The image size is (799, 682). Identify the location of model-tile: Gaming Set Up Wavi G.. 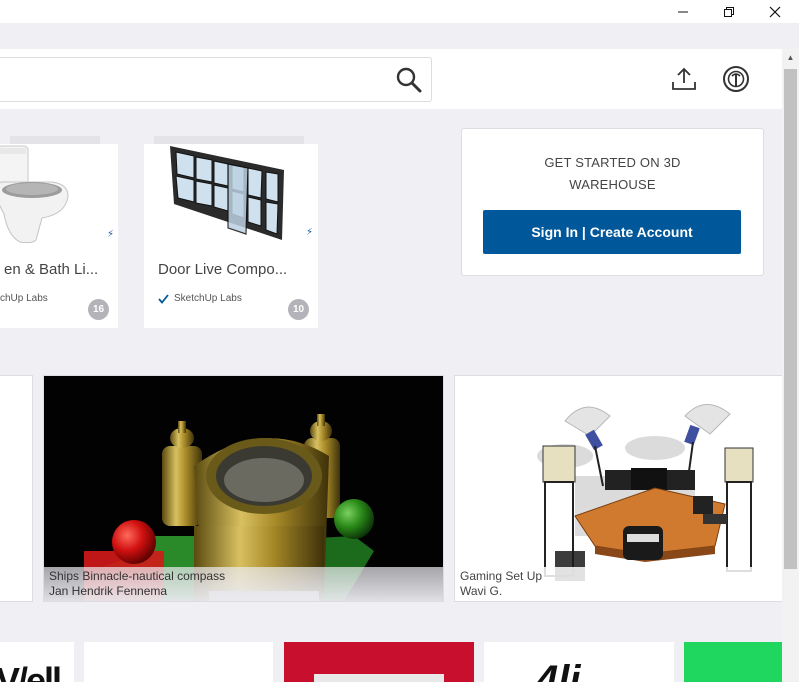
(619, 488).